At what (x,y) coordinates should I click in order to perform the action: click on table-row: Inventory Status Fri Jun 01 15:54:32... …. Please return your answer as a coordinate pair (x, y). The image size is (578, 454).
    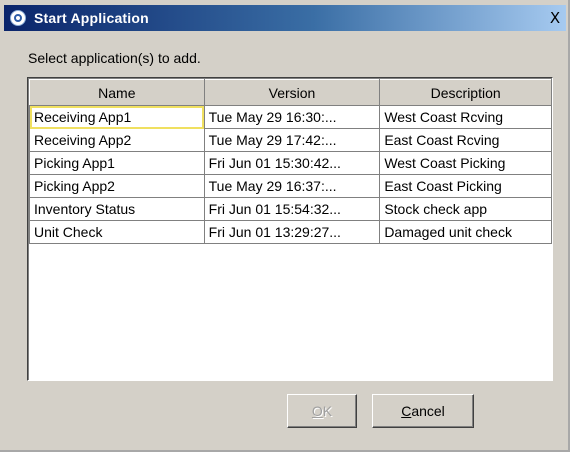
    Looking at the image, I should click on (290, 209).